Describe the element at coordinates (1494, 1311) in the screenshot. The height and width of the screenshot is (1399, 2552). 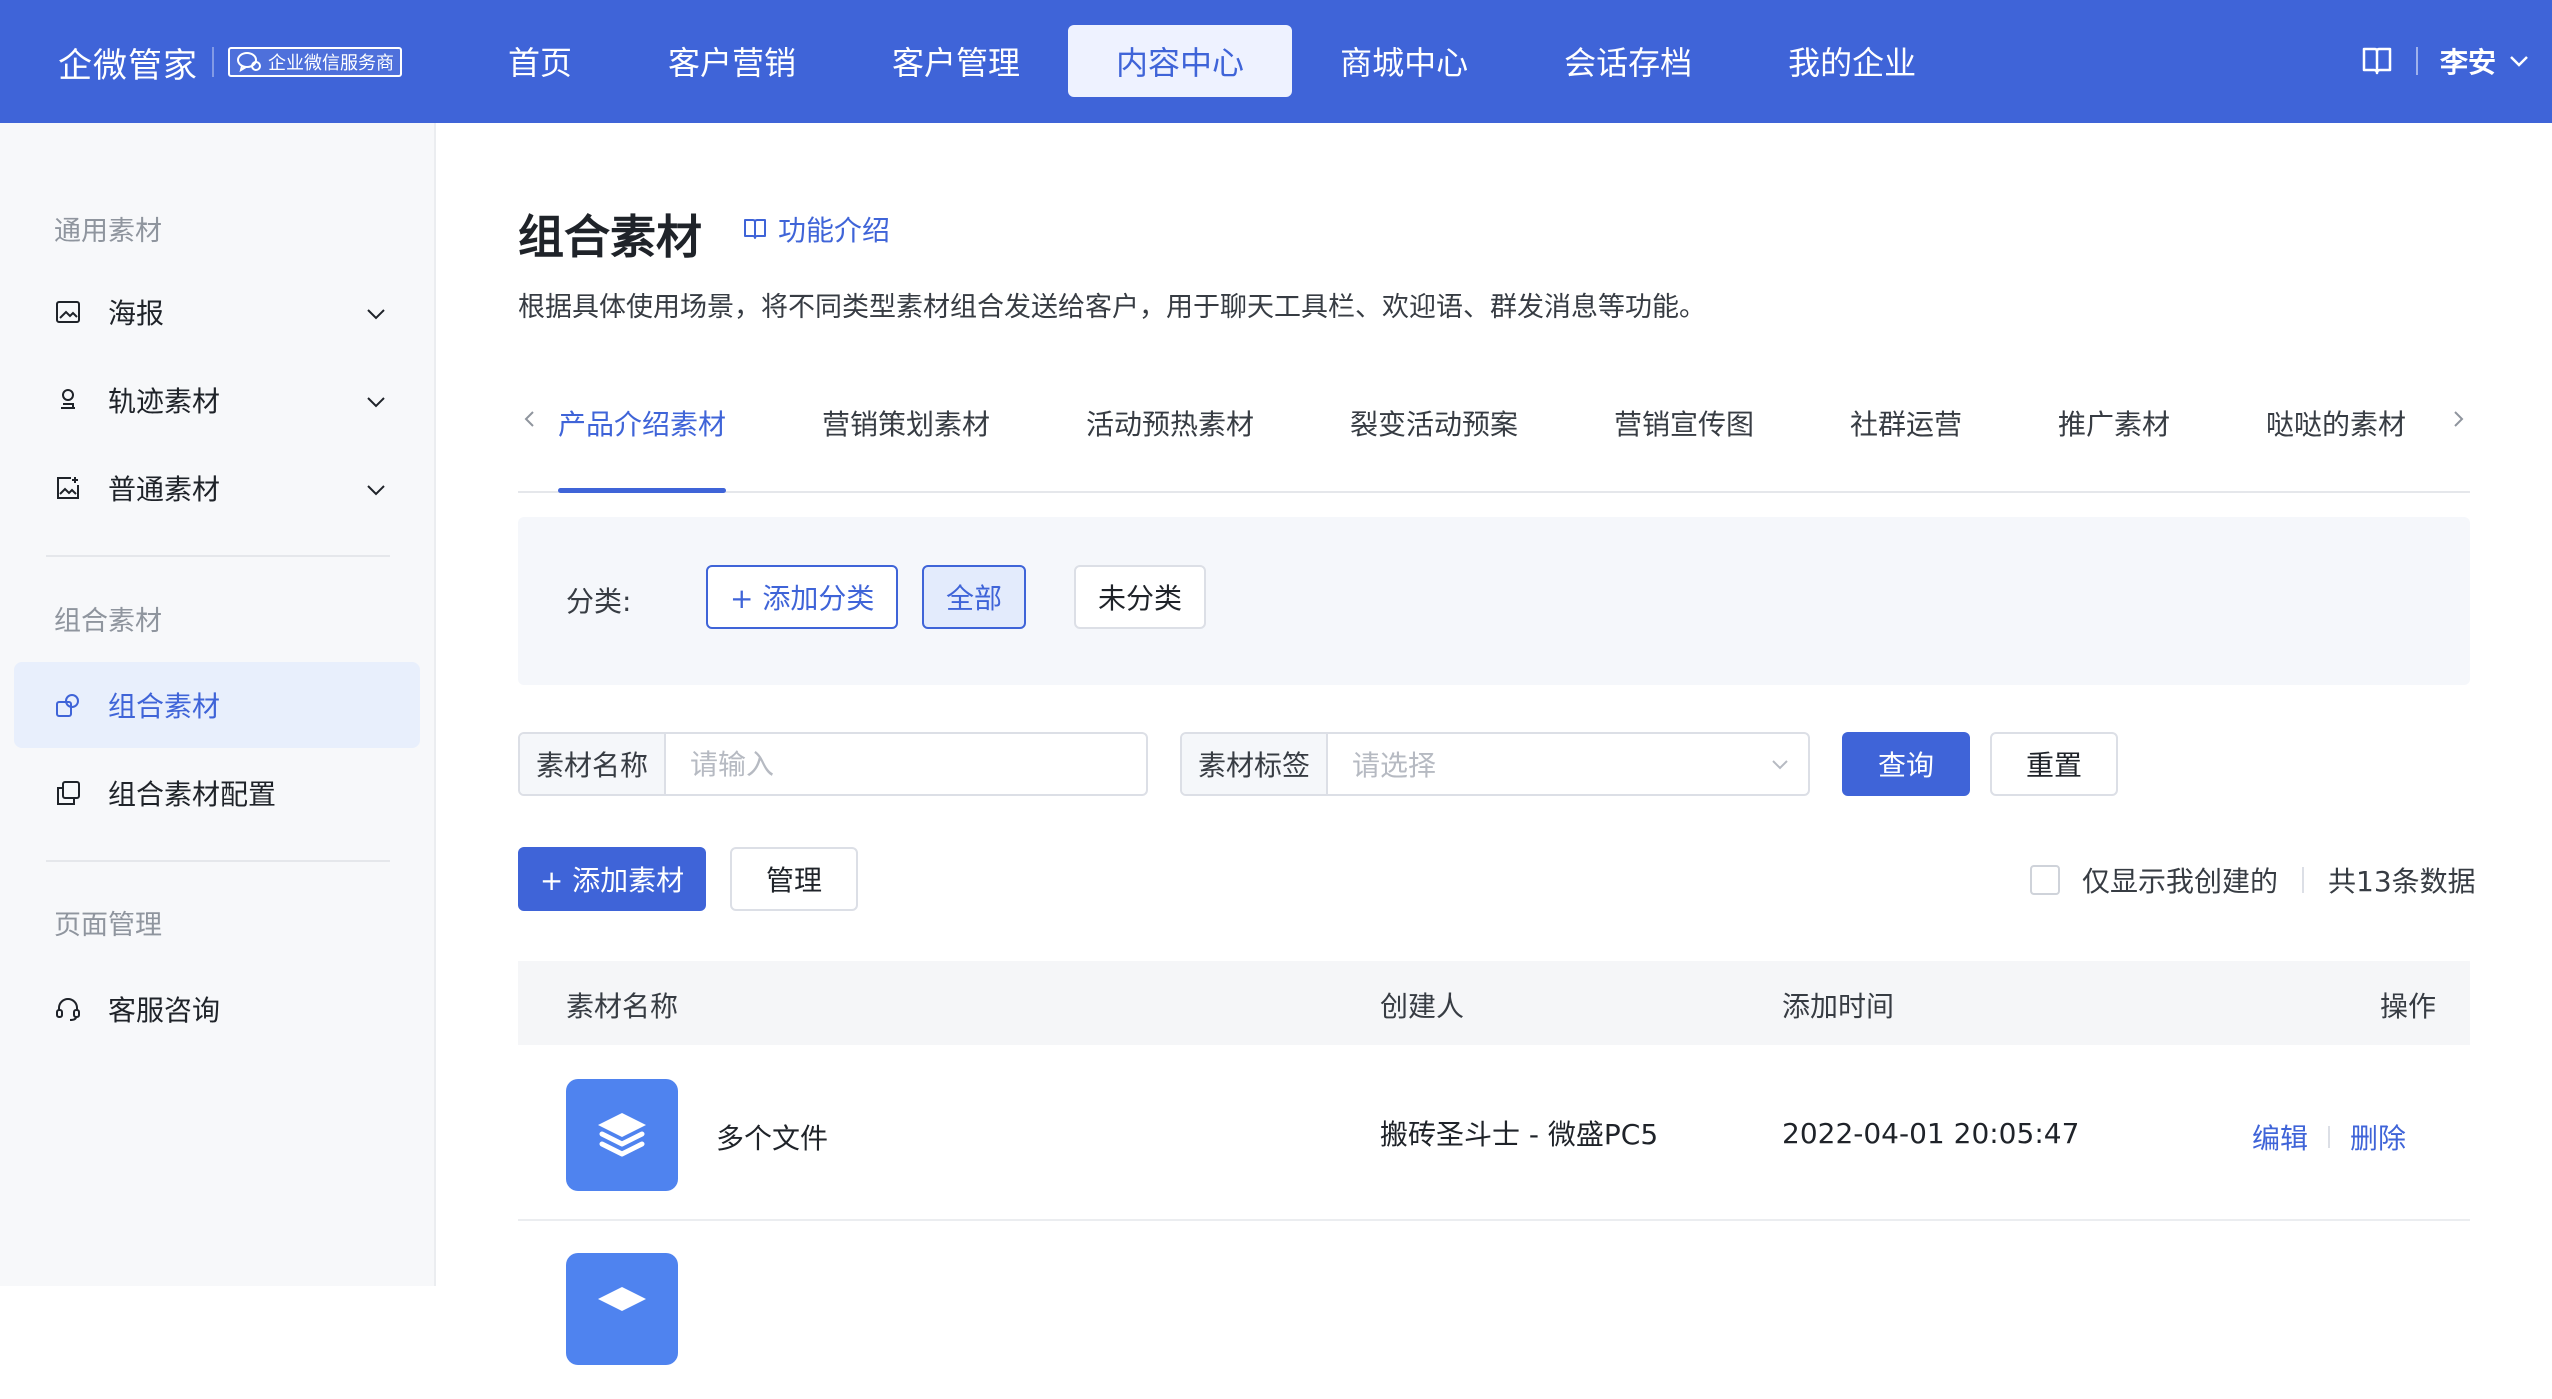
I see `table-row` at that location.